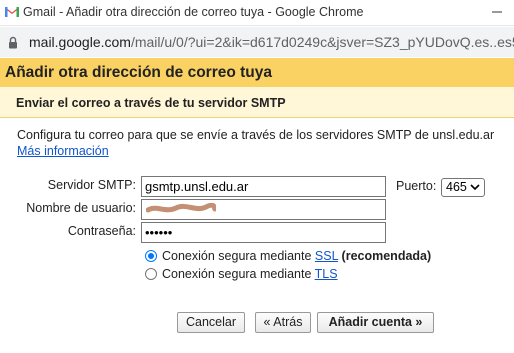 The image size is (514, 353). I want to click on section-divider, so click(257, 117).